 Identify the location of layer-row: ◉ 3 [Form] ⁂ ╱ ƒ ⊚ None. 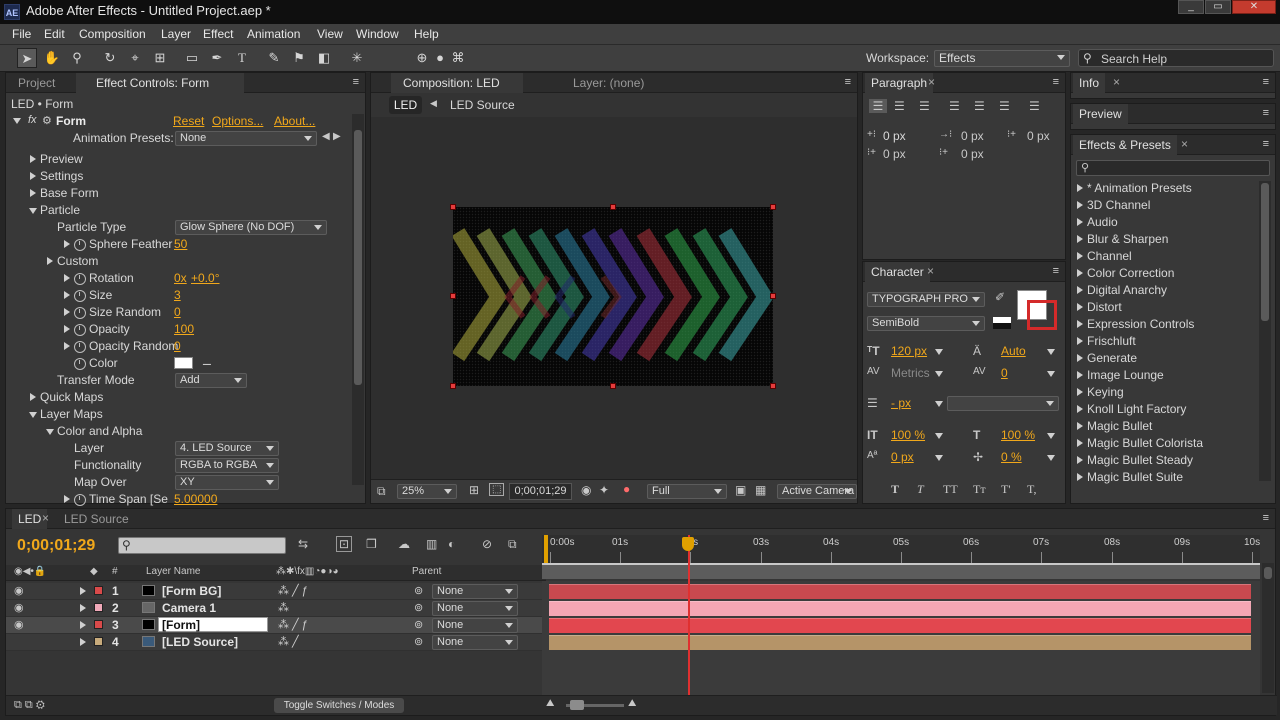
(276, 625).